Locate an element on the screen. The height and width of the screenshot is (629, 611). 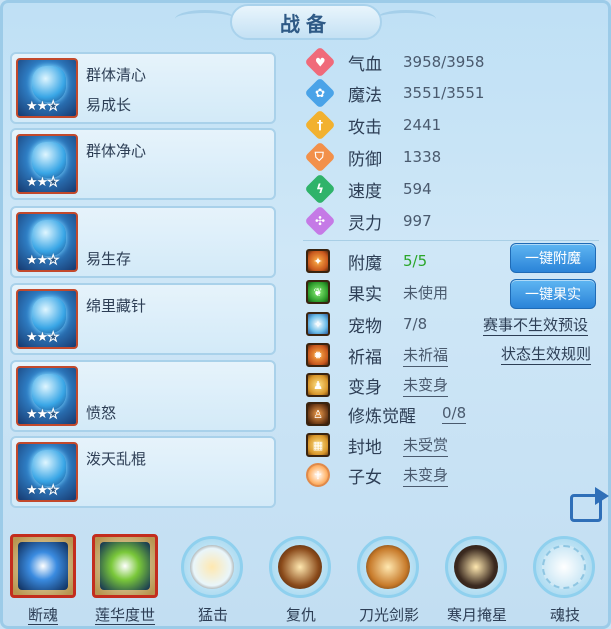
stat-label: 灵力 is located at coordinates (365, 223).